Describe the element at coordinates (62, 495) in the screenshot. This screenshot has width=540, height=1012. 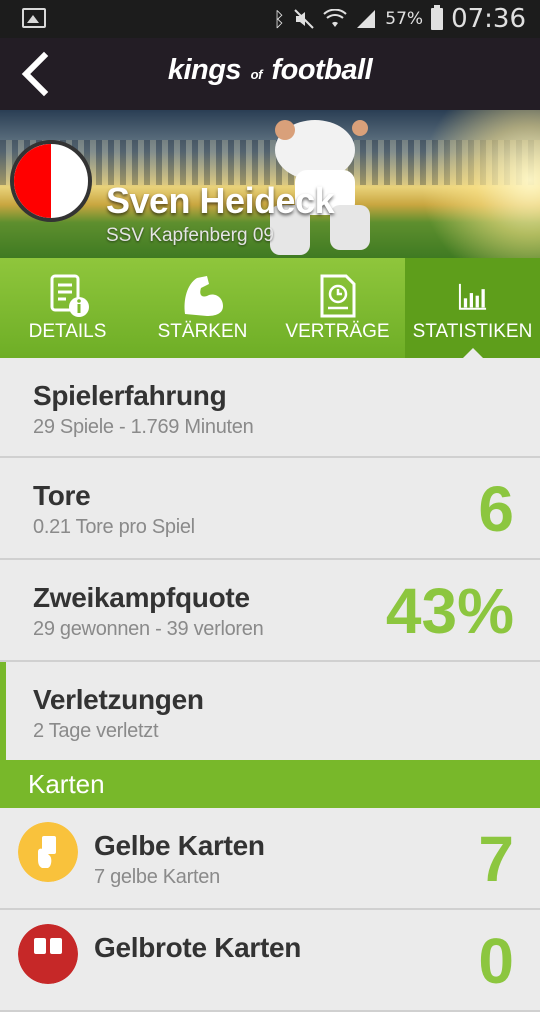
I see `stat-goals-title: Tore` at that location.